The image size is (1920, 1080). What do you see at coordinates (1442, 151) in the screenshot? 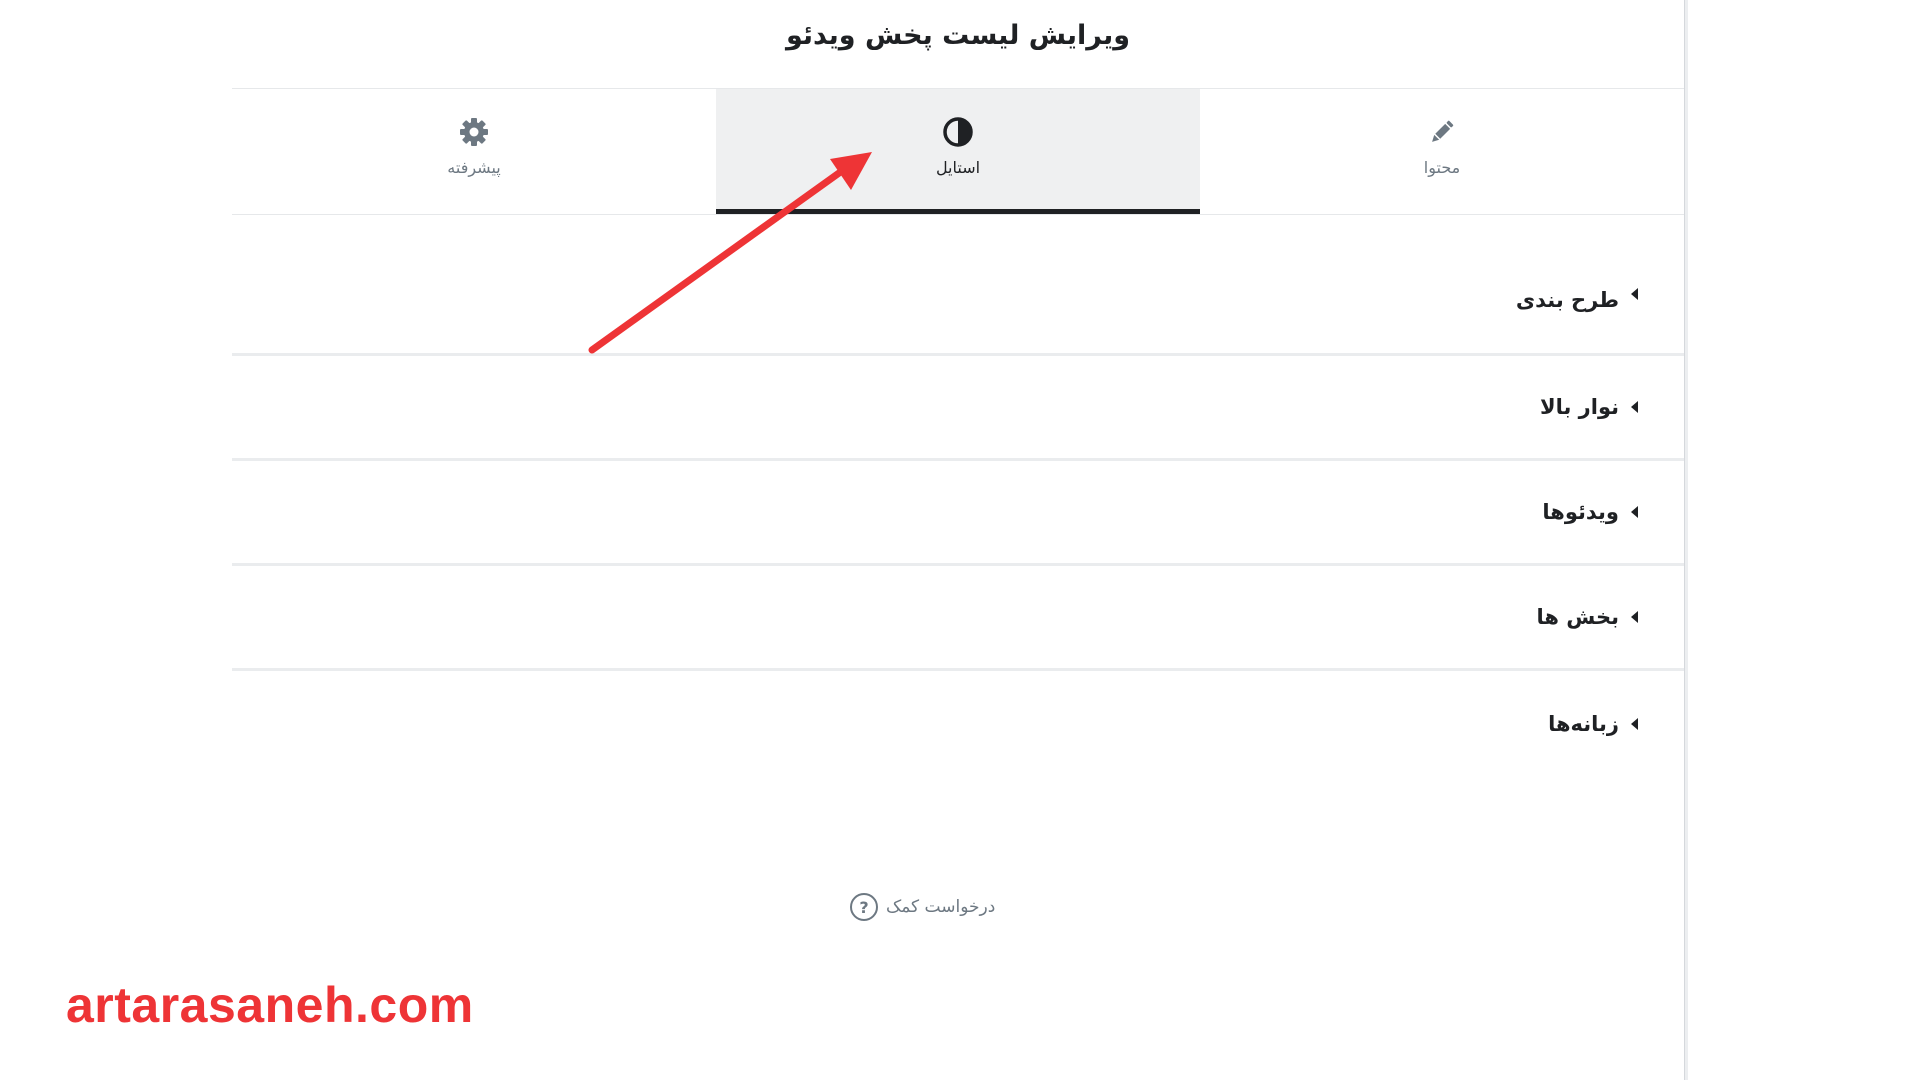
I see `tab-content: محتوا` at bounding box center [1442, 151].